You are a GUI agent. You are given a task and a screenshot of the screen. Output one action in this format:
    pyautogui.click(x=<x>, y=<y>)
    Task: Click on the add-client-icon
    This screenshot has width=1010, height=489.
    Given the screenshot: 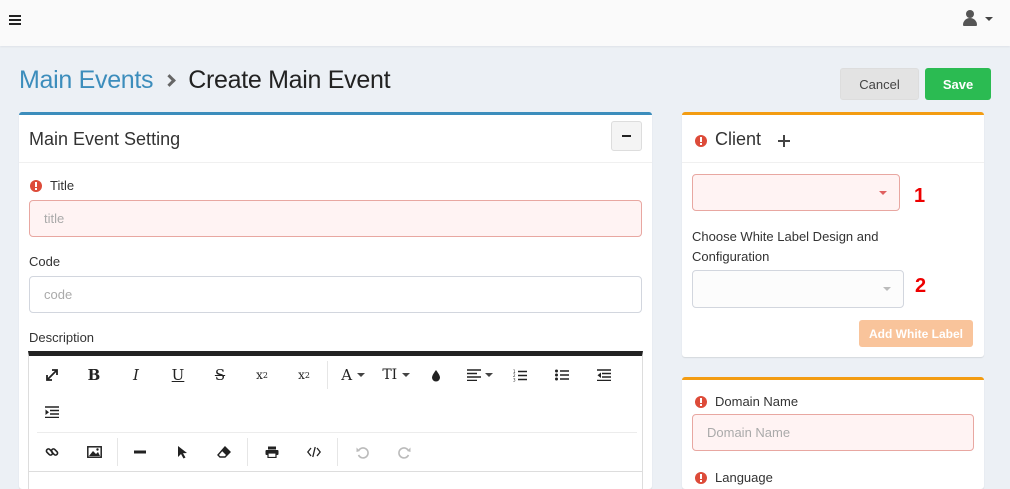 What is the action you would take?
    pyautogui.click(x=784, y=141)
    